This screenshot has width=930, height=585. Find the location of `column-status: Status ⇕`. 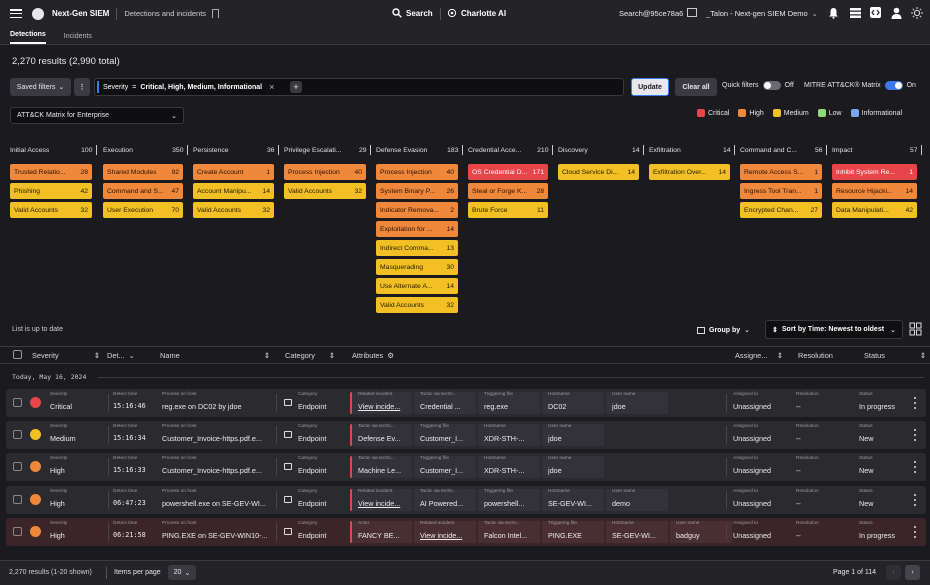

column-status: Status ⇕ is located at coordinates (895, 355).